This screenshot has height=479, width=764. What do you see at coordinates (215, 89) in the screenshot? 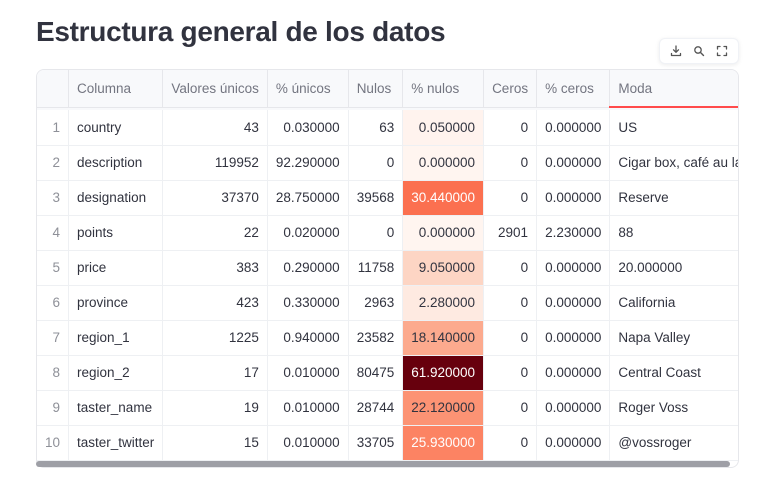
I see `column-header: Valores únicos` at bounding box center [215, 89].